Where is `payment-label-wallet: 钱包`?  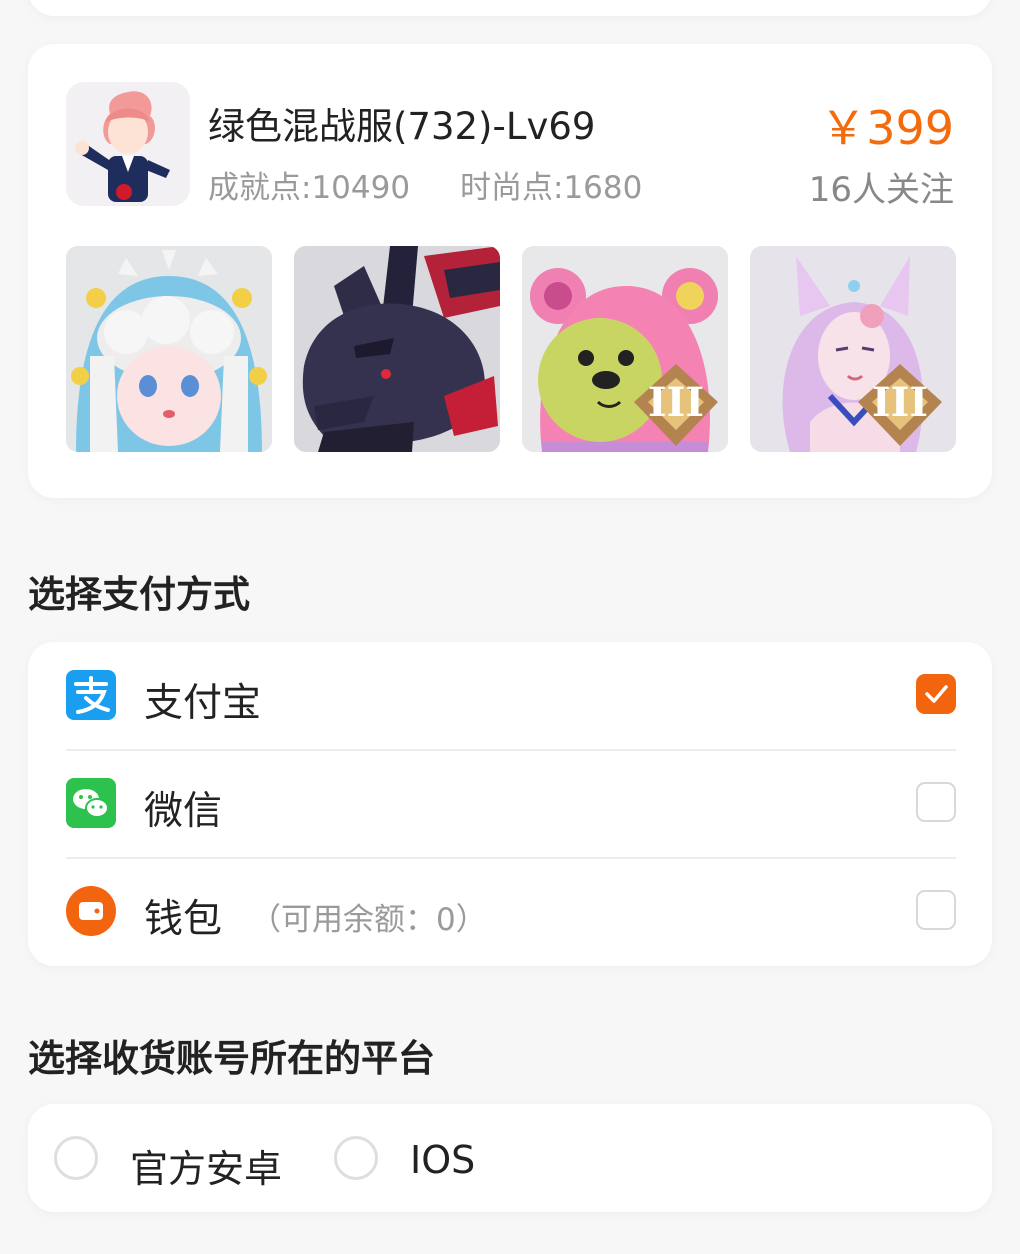 payment-label-wallet: 钱包 is located at coordinates (183, 919).